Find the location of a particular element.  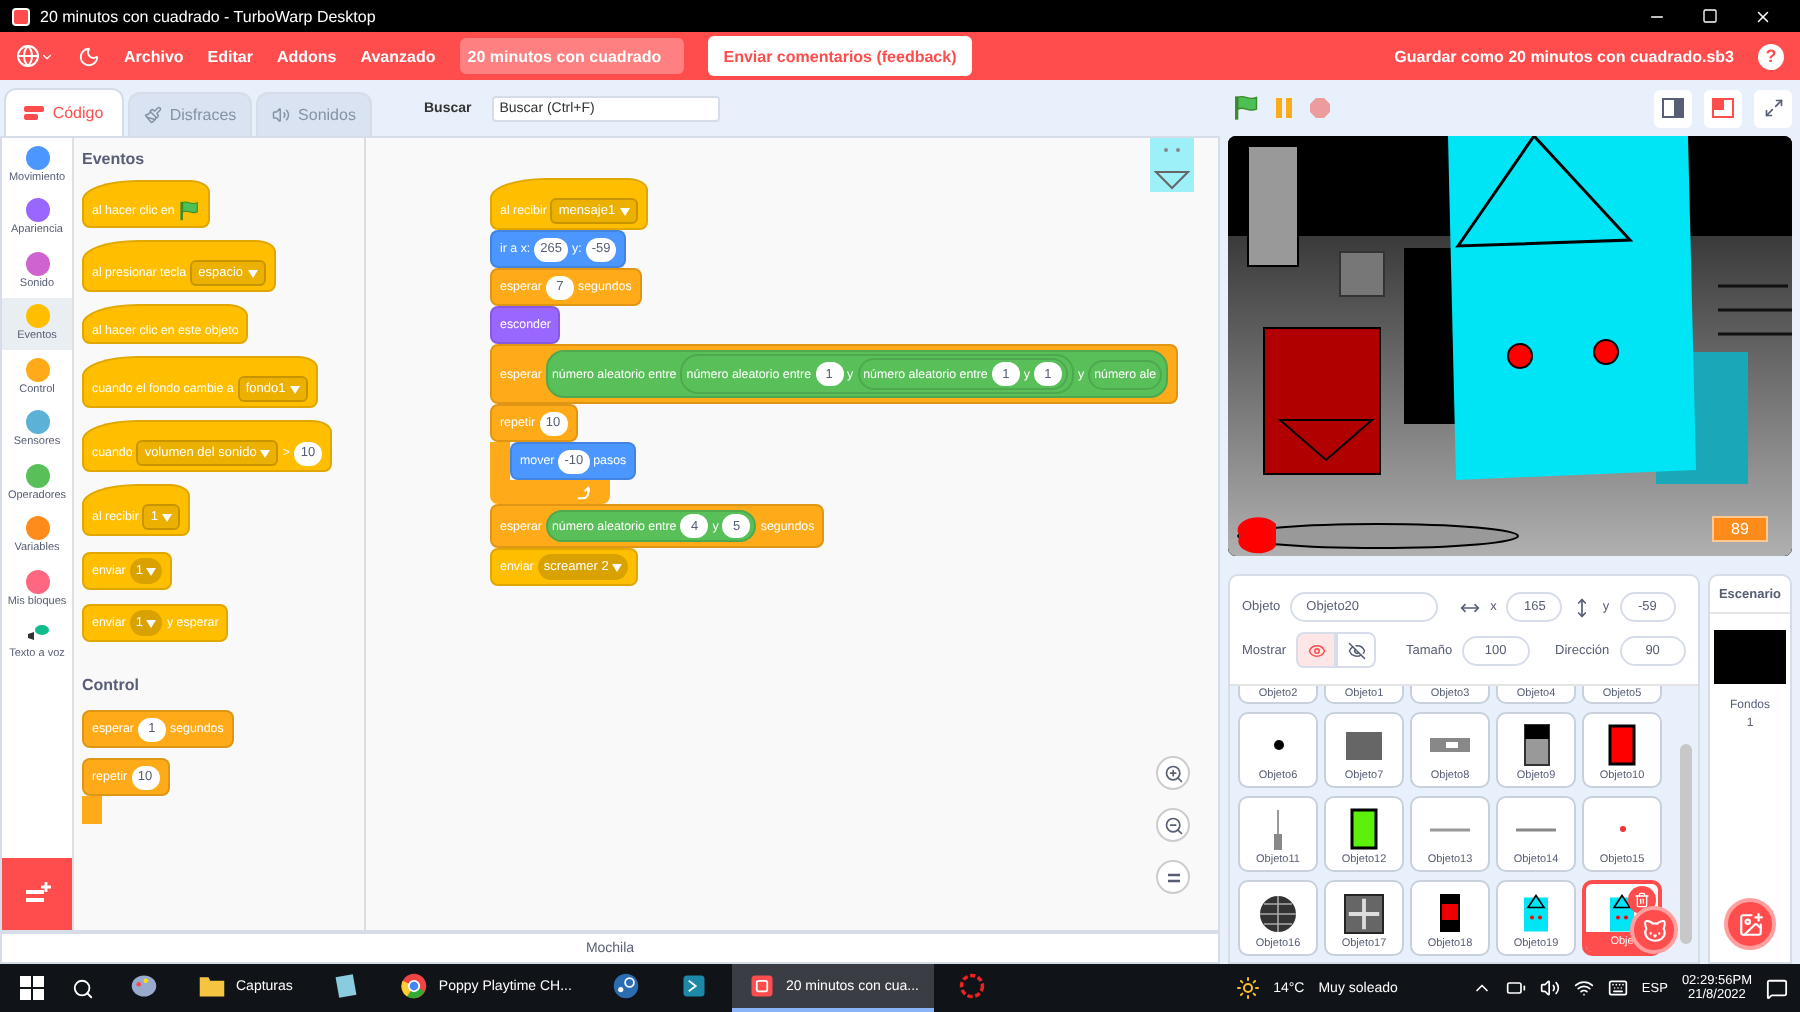

fullscreen-button is located at coordinates (1773, 108).